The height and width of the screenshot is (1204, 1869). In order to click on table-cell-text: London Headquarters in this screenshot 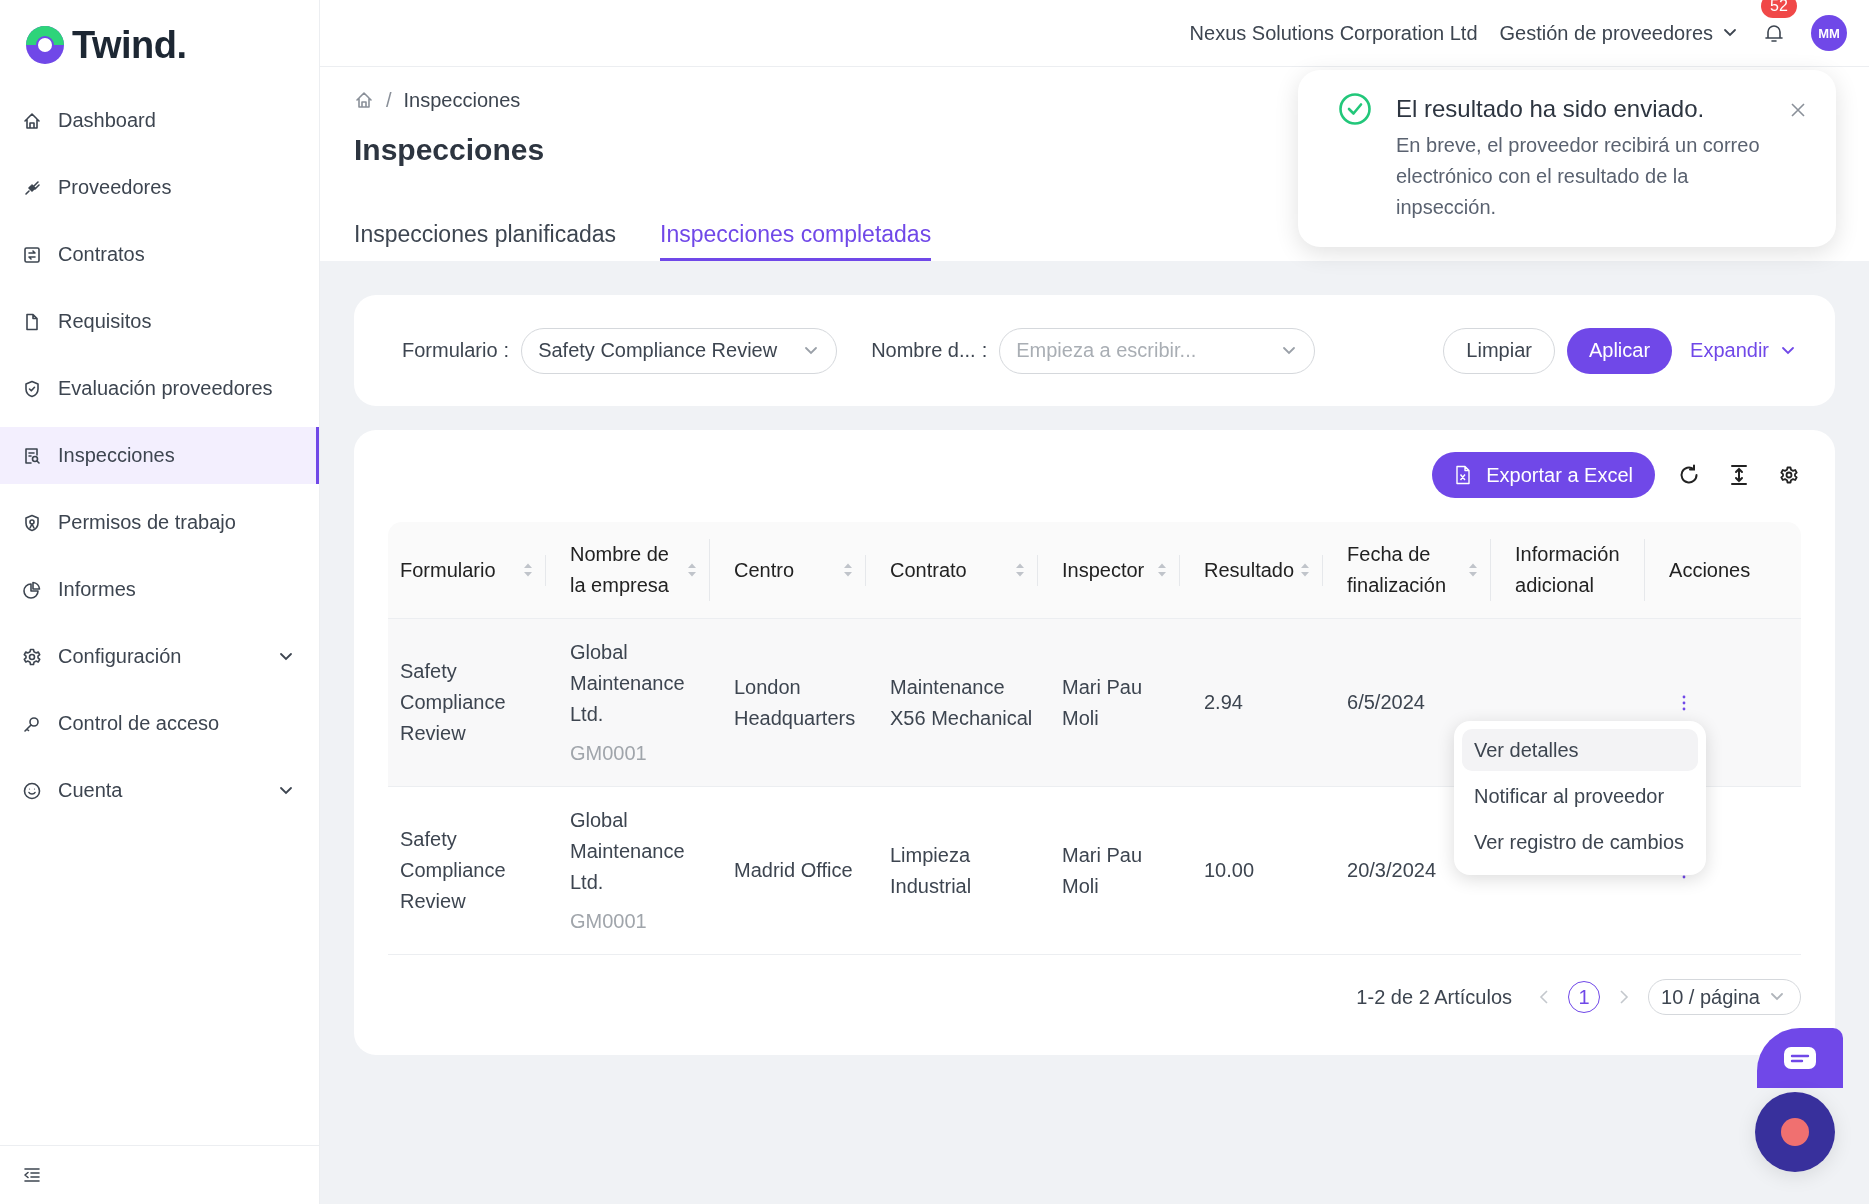, I will do `click(795, 702)`.